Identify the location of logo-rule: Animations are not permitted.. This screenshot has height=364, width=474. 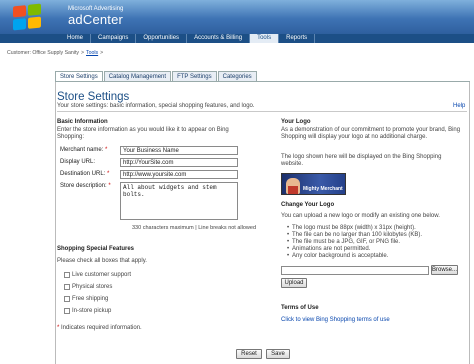
(353, 249).